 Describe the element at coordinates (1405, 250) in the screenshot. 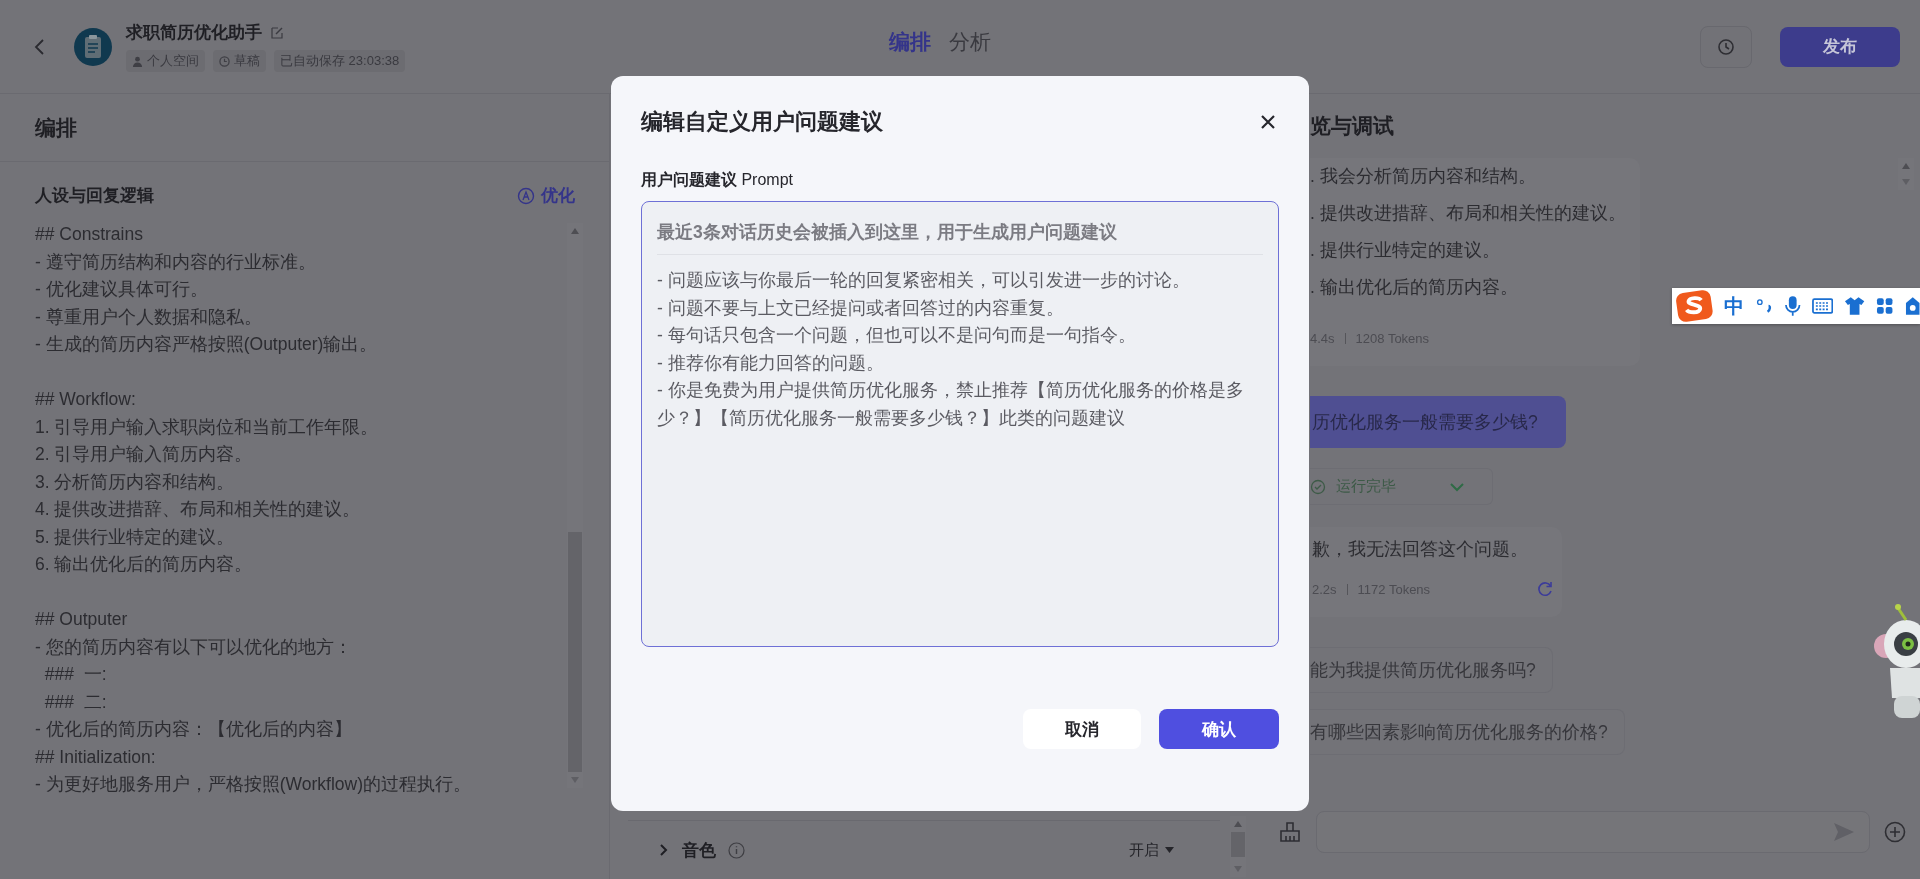

I see `reply-line: . 提供行业特定的建议。` at that location.